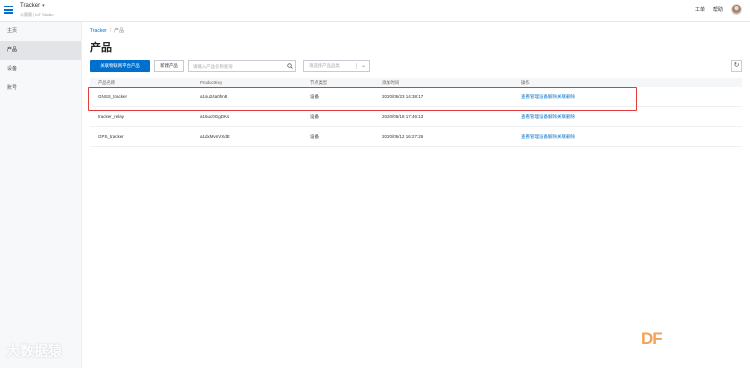 The width and height of the screenshot is (750, 368). I want to click on text-watermark: 大数据猿, so click(34, 351).